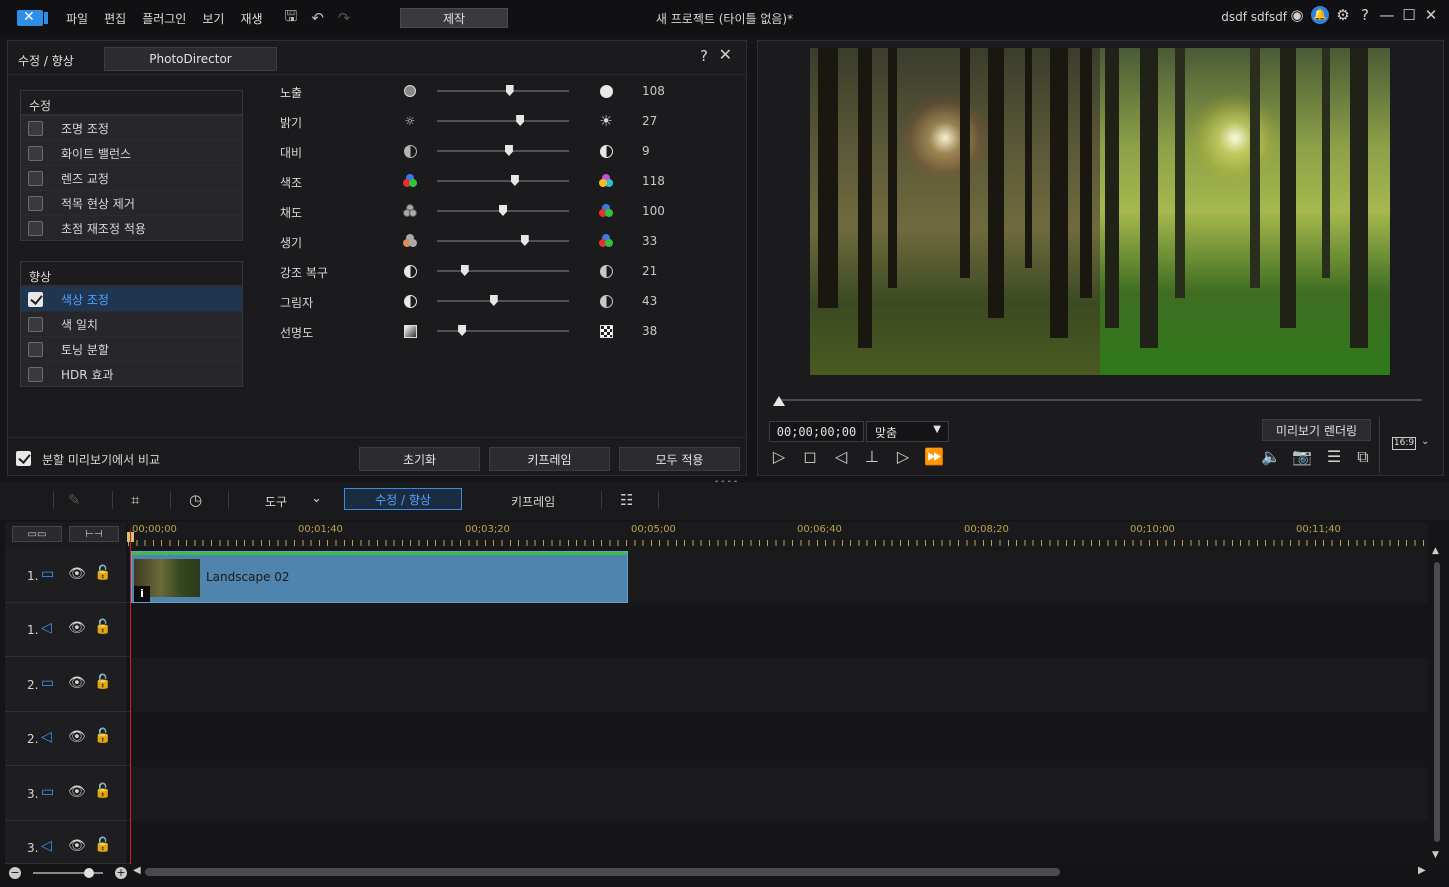 Image resolution: width=1449 pixels, height=887 pixels. Describe the element at coordinates (1431, 15) in the screenshot. I see `close-window-icon: ✕` at that location.